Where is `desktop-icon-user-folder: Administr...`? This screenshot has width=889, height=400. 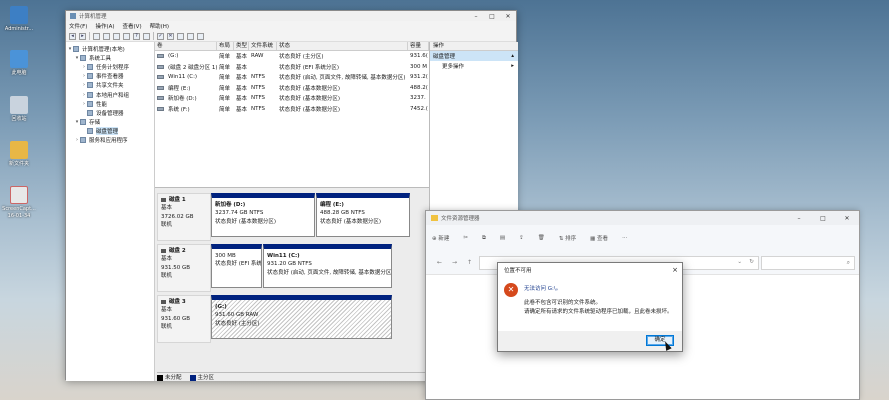 desktop-icon-user-folder: Administr... is located at coordinates (19, 19).